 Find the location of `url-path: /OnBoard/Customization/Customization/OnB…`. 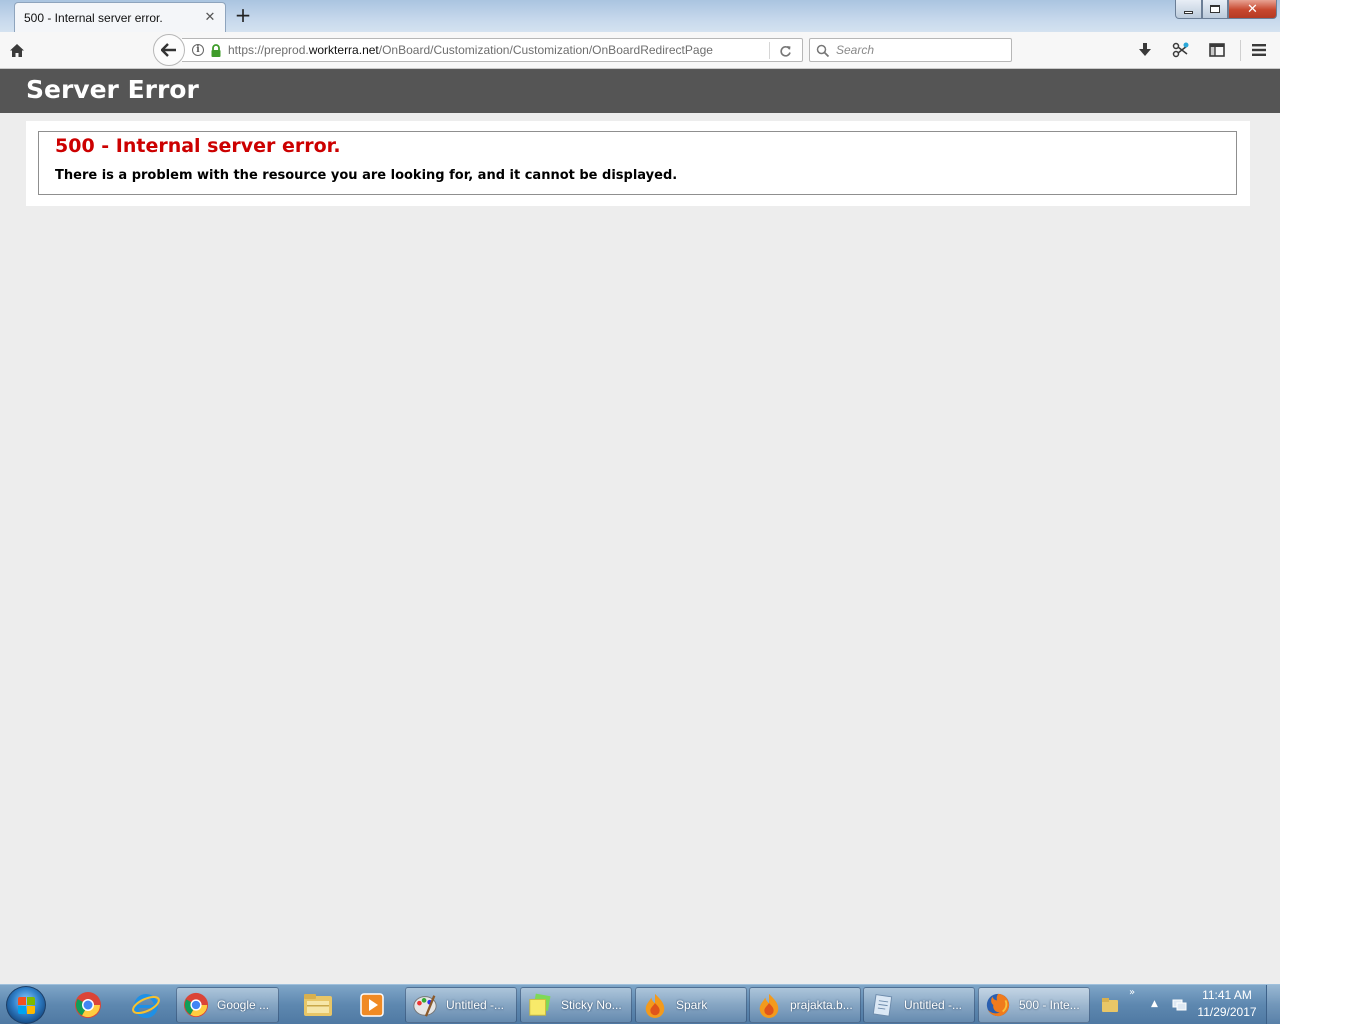

url-path: /OnBoard/Customization/Customization/OnB… is located at coordinates (545, 50).